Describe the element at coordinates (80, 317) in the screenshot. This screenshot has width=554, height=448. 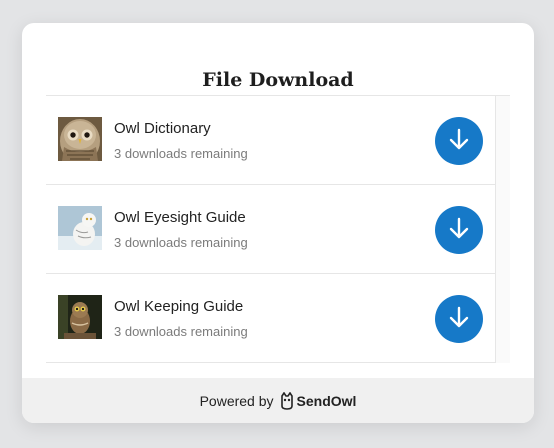
I see `little-owl-thumbnail` at that location.